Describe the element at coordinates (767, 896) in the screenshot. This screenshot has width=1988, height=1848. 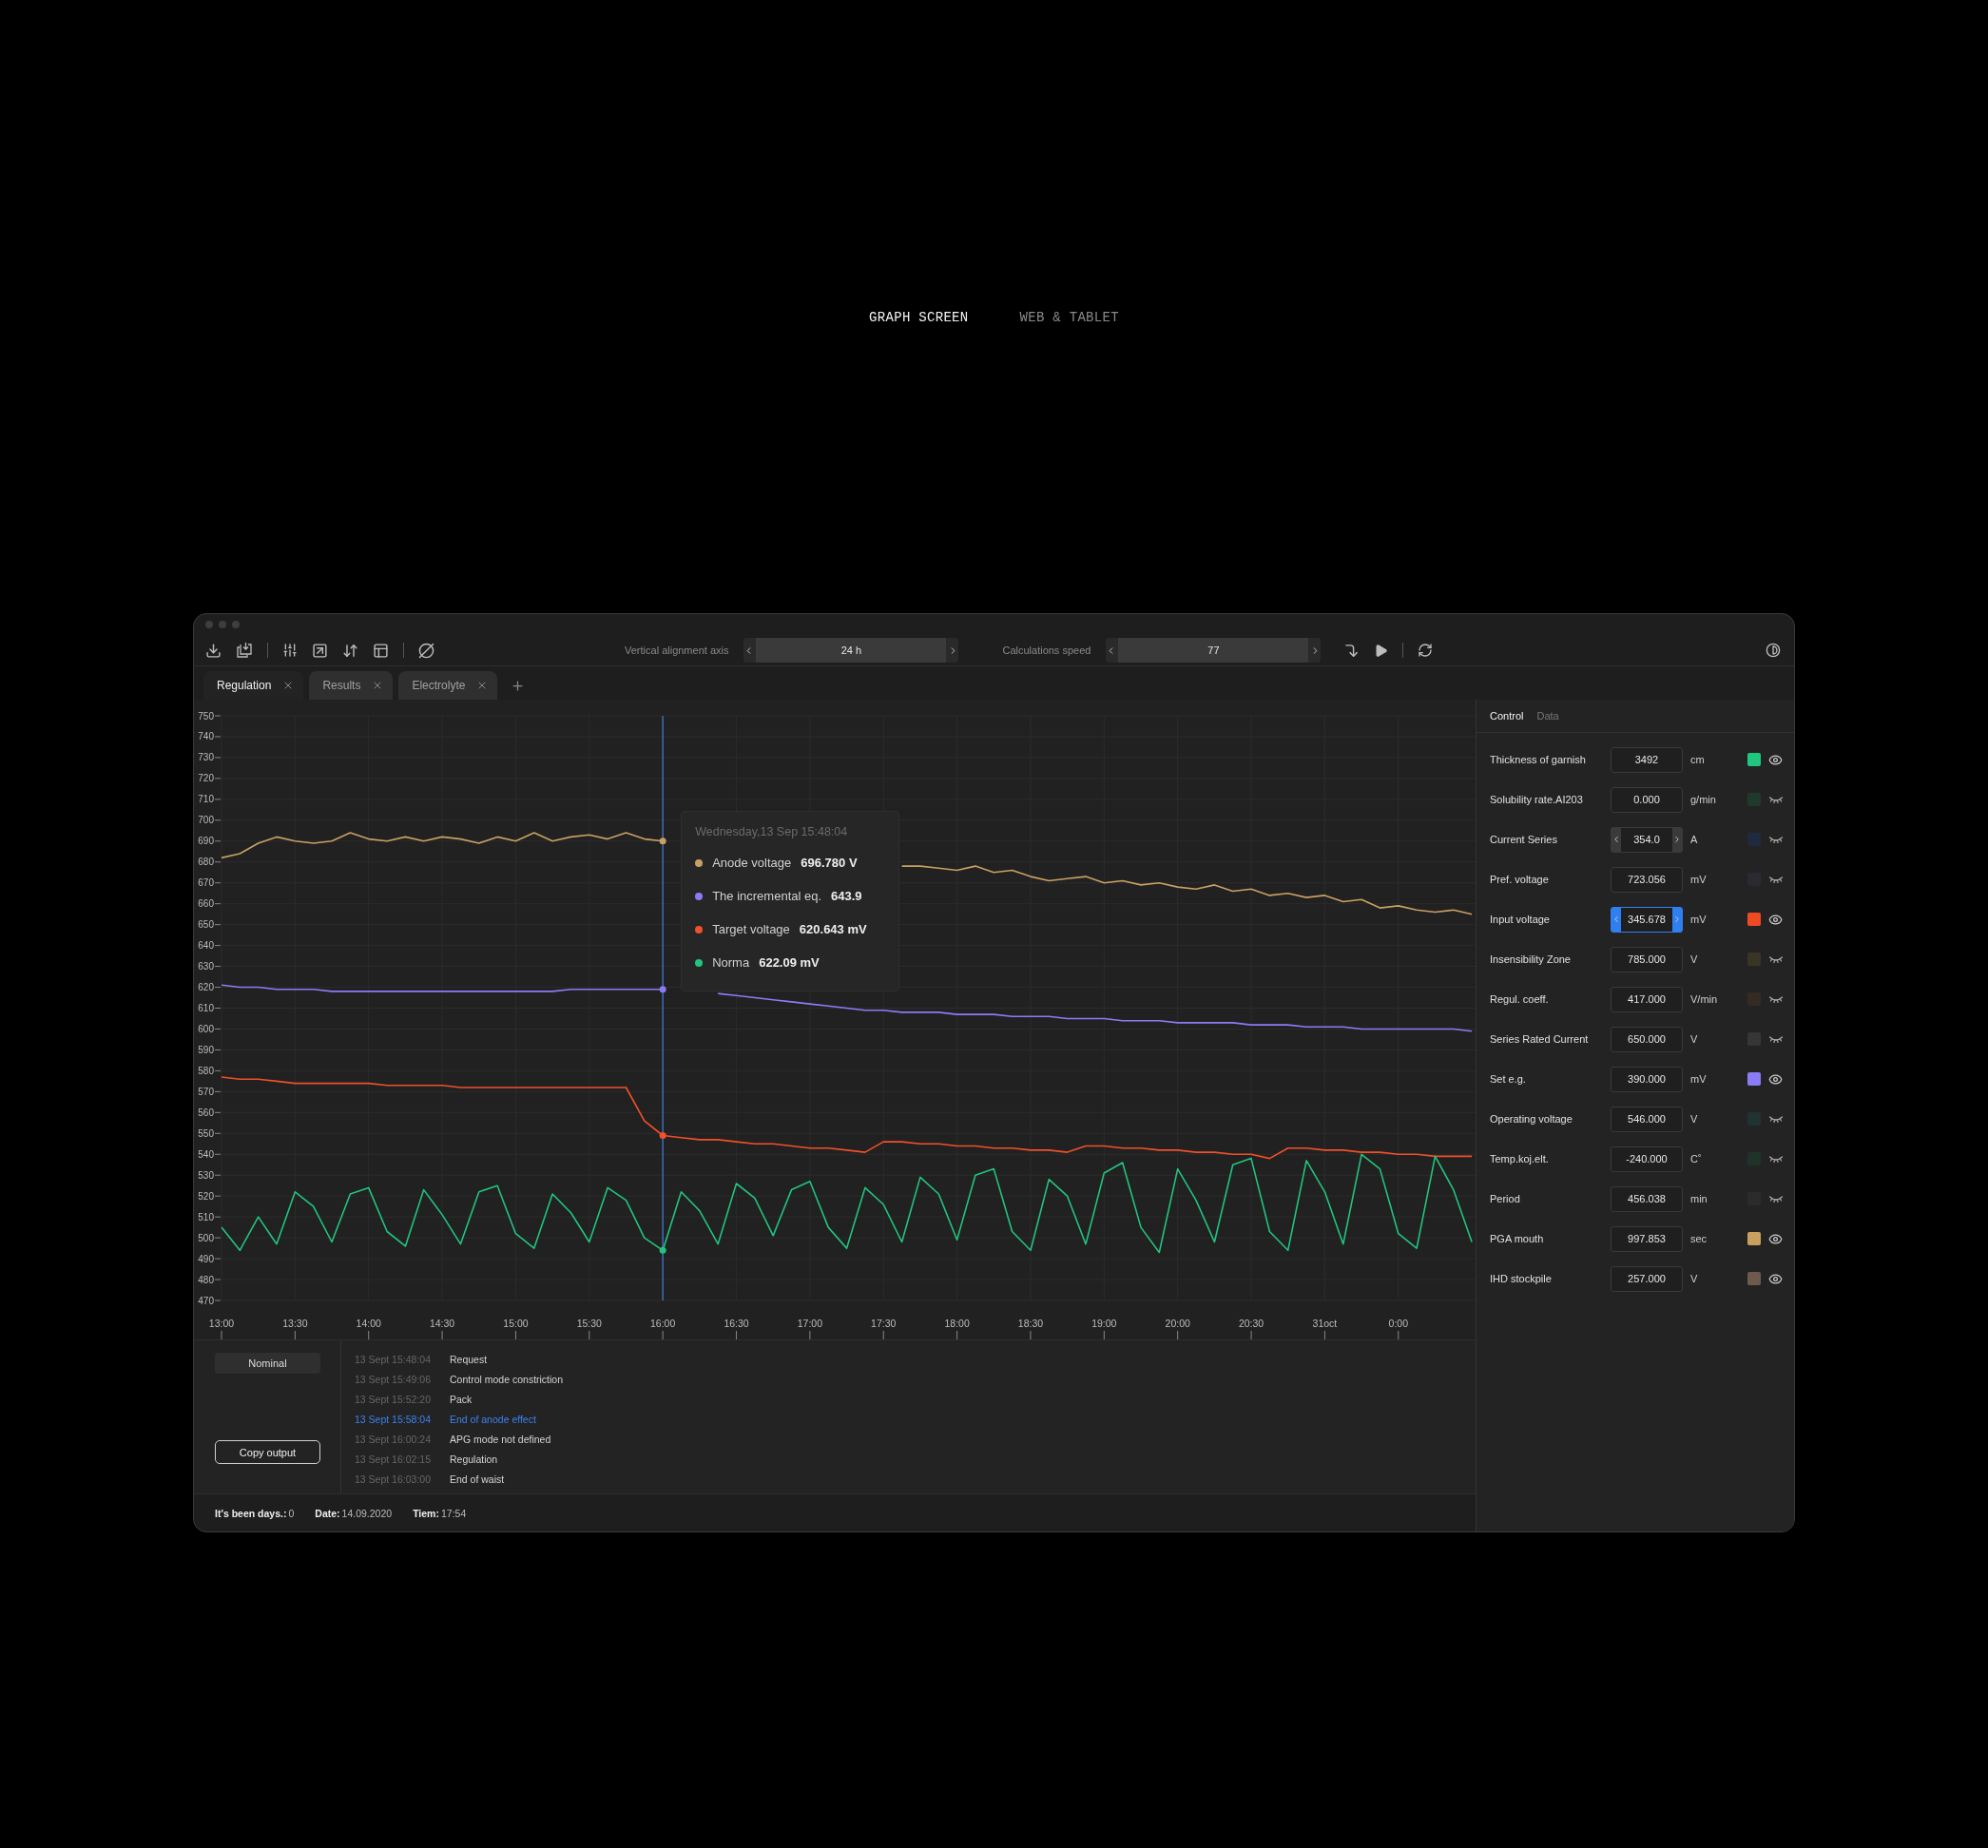
I see `tooltip-label: The incremental eq.` at that location.